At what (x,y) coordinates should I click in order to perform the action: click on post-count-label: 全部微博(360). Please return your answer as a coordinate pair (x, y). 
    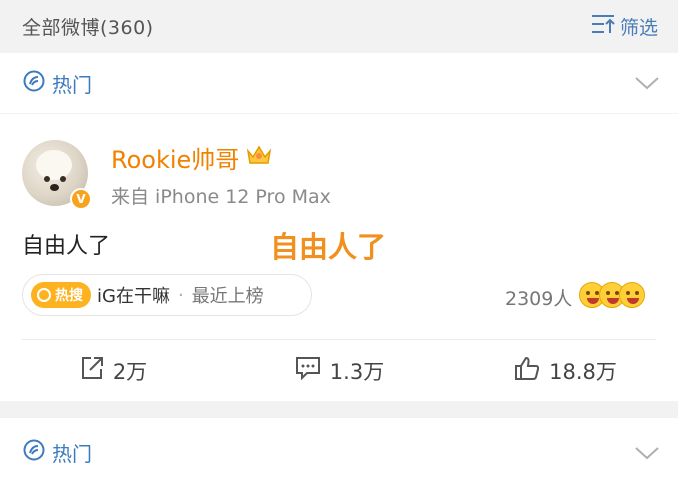
    Looking at the image, I should click on (88, 27).